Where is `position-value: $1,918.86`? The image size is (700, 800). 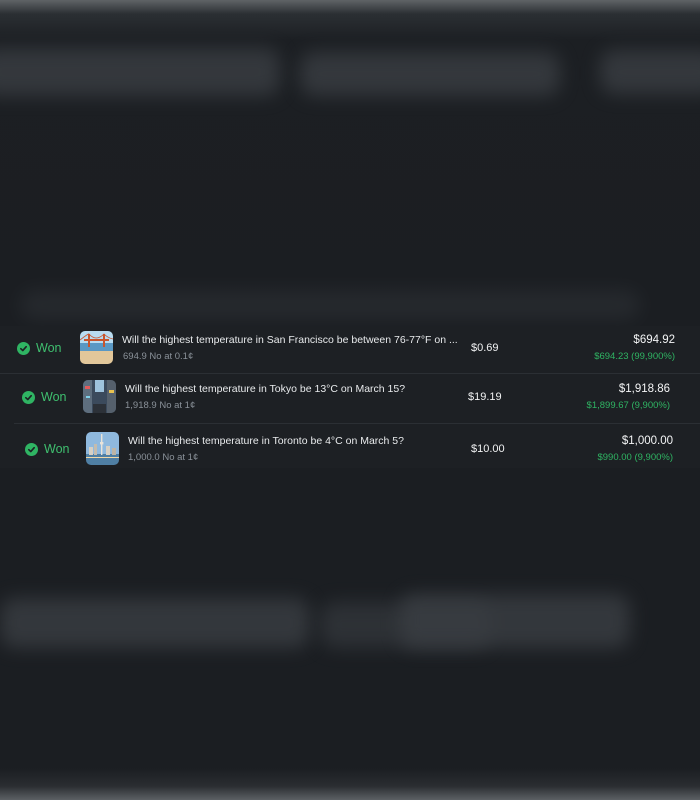
position-value: $1,918.86 is located at coordinates (644, 389).